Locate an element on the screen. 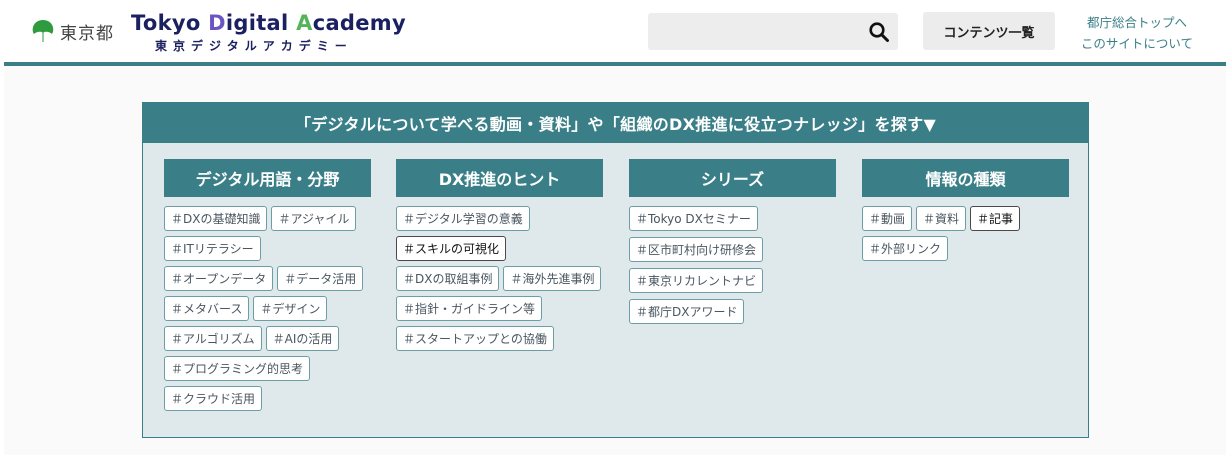  tag-metaverse: ＃メタバース is located at coordinates (207, 308).